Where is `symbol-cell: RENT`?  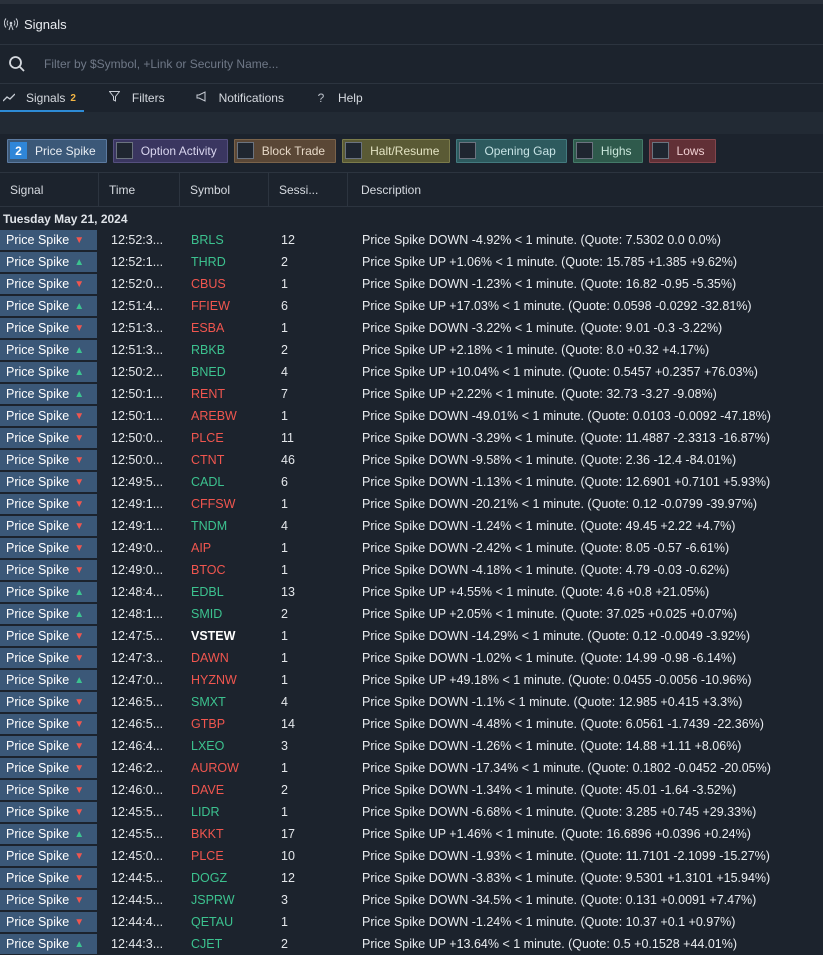 symbol-cell: RENT is located at coordinates (224, 394).